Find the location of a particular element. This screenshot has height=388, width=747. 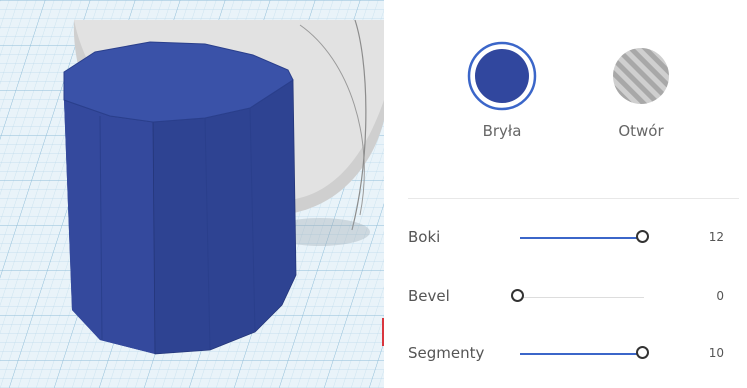

segments-slider-thumb is located at coordinates (642, 352).